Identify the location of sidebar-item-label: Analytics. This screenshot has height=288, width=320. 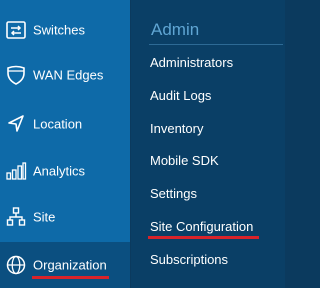
(59, 171).